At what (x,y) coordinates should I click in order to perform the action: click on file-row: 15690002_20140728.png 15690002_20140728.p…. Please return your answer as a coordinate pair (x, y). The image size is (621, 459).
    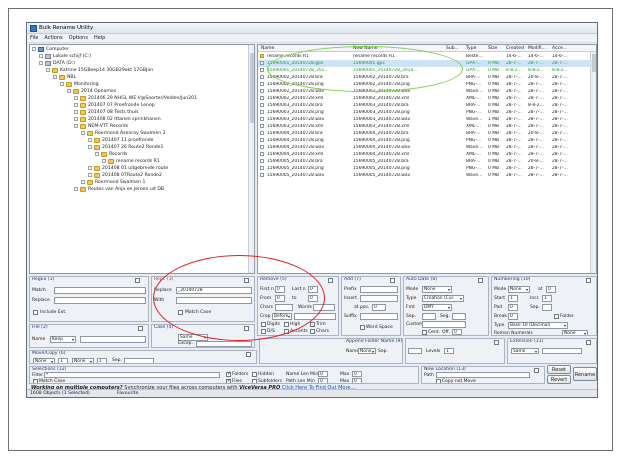
    Looking at the image, I should click on (425, 84).